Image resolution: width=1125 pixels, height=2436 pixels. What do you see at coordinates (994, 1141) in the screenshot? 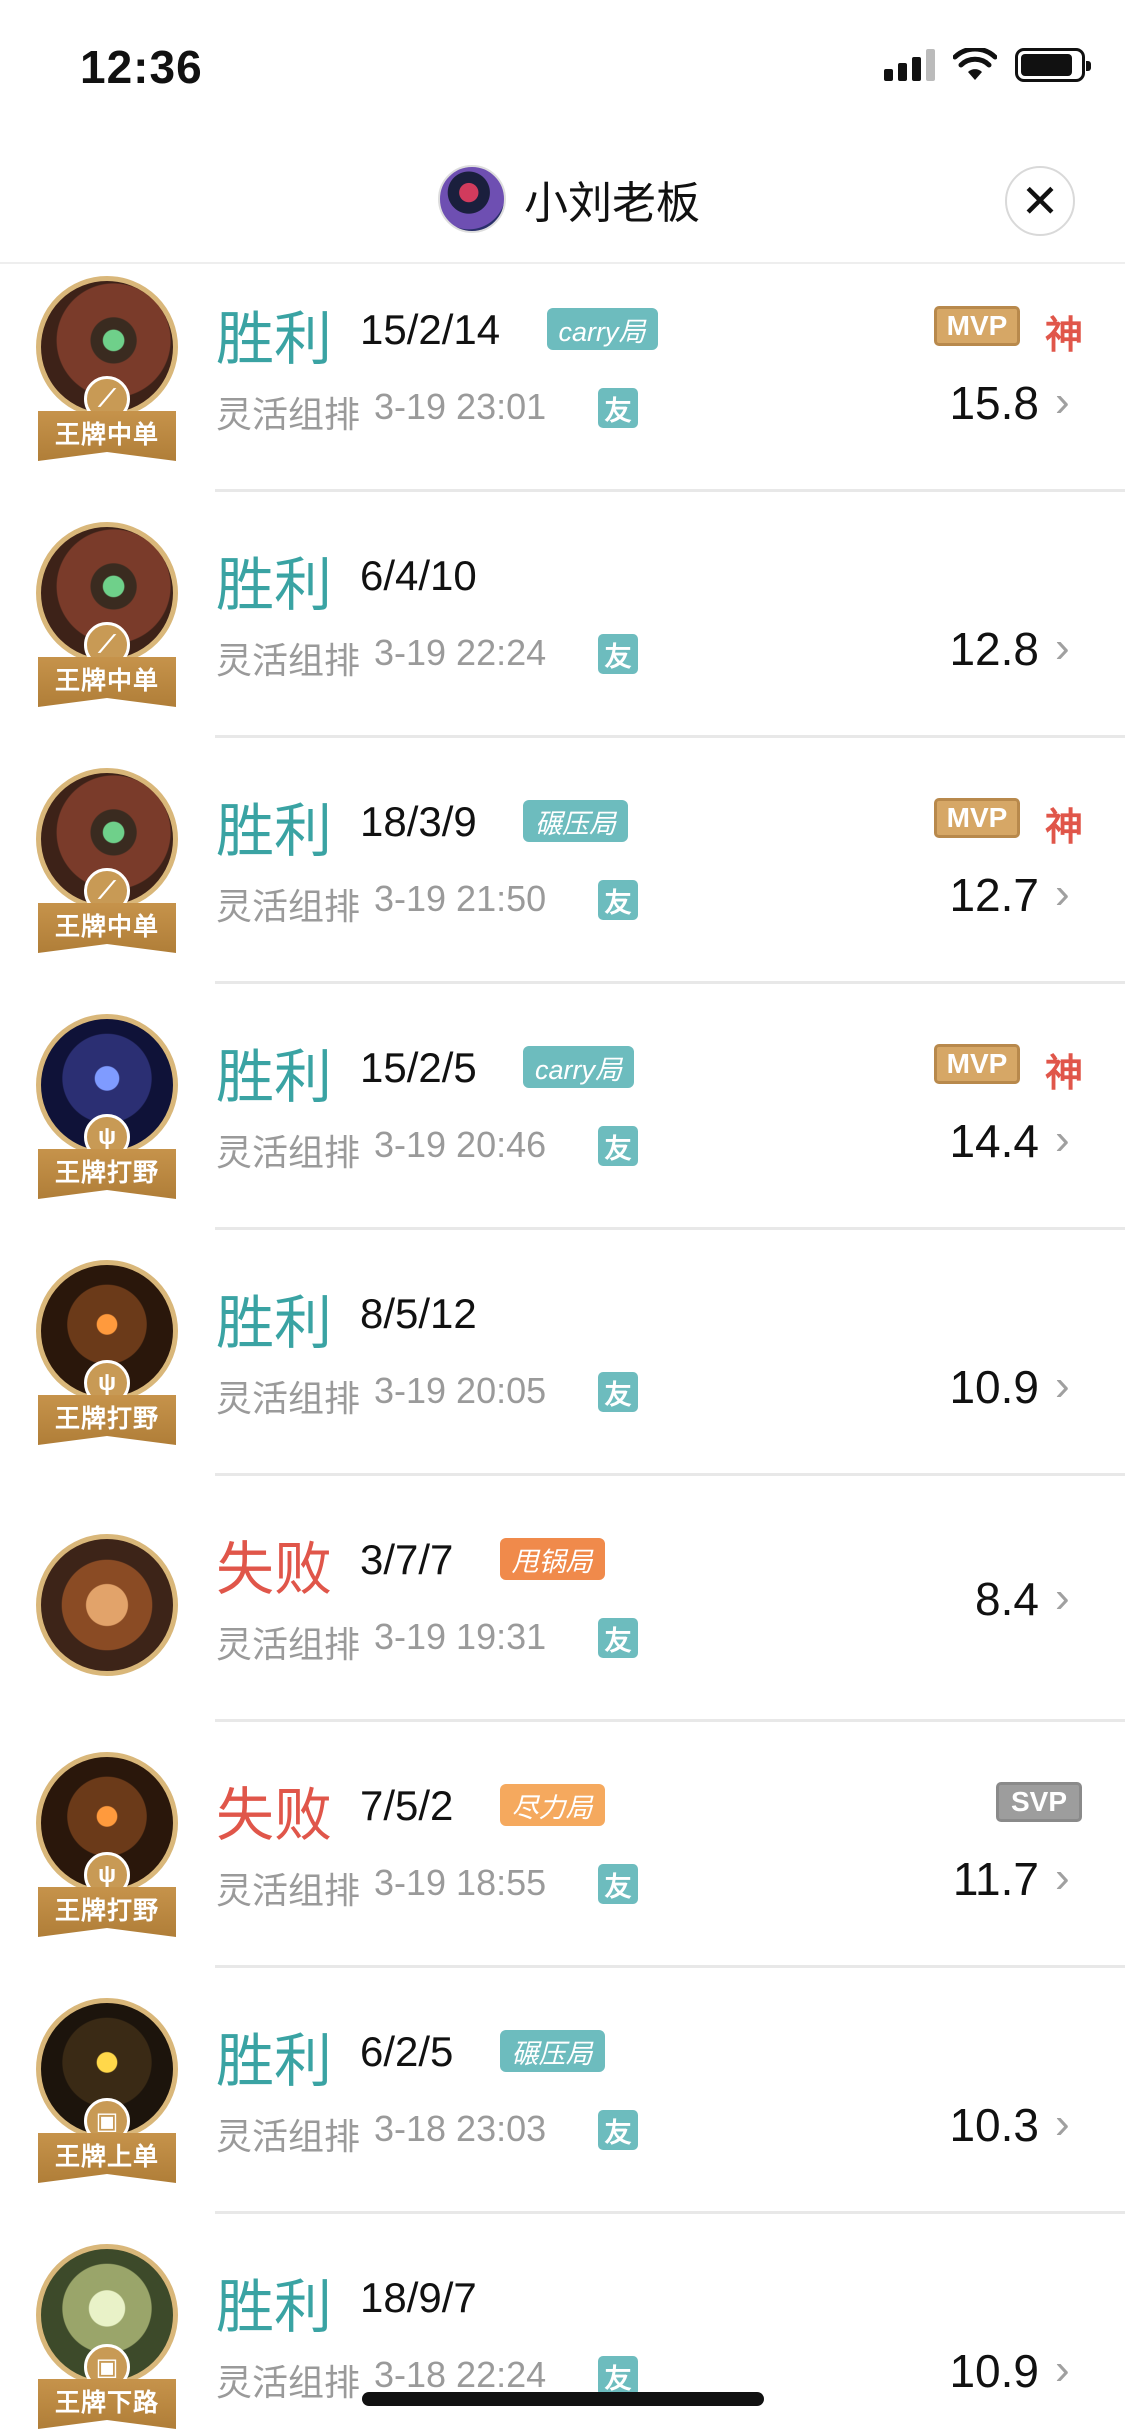
I see `match-score: 14.4` at bounding box center [994, 1141].